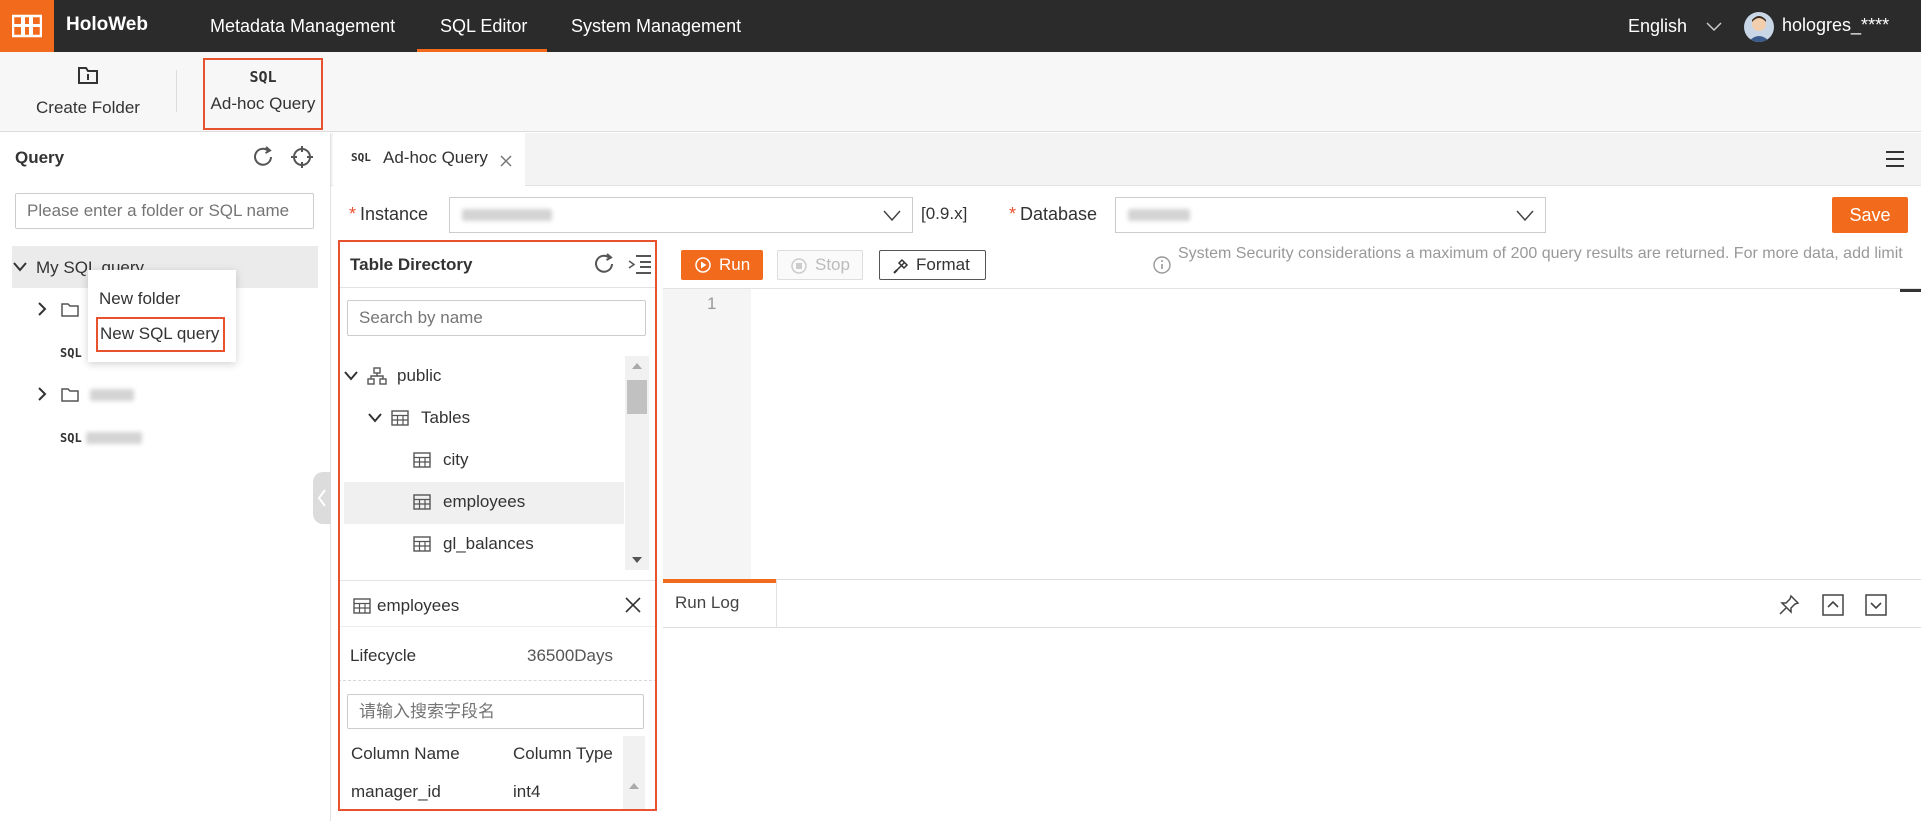  Describe the element at coordinates (1835, 25) in the screenshot. I see `user-name: hologres_****` at that location.